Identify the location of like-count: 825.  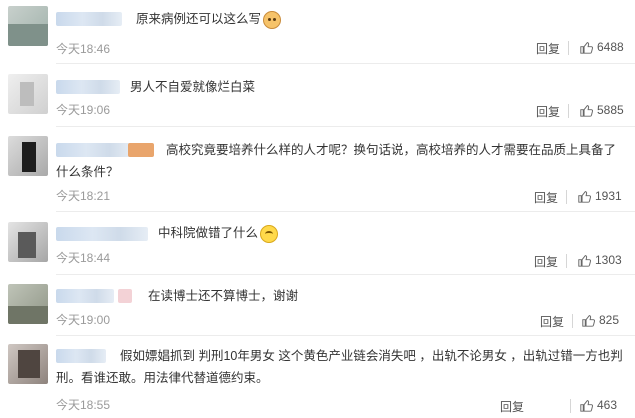
(609, 320).